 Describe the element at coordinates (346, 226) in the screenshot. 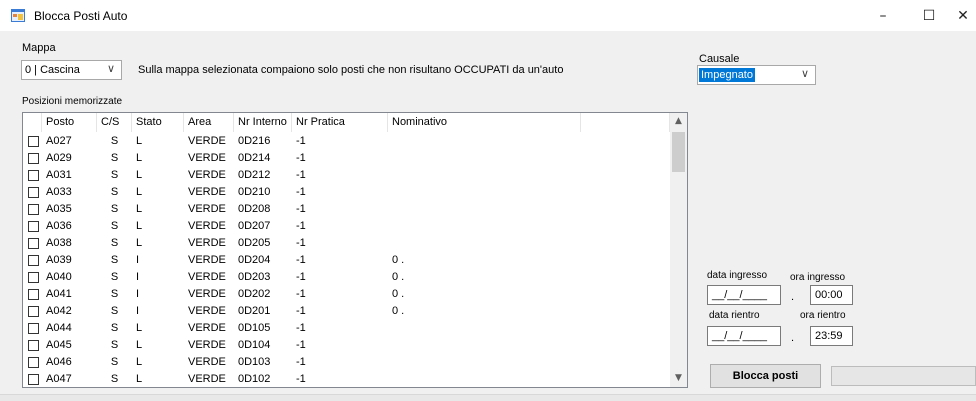

I see `table-row: A036 S L VERDE 0D207 -1` at that location.